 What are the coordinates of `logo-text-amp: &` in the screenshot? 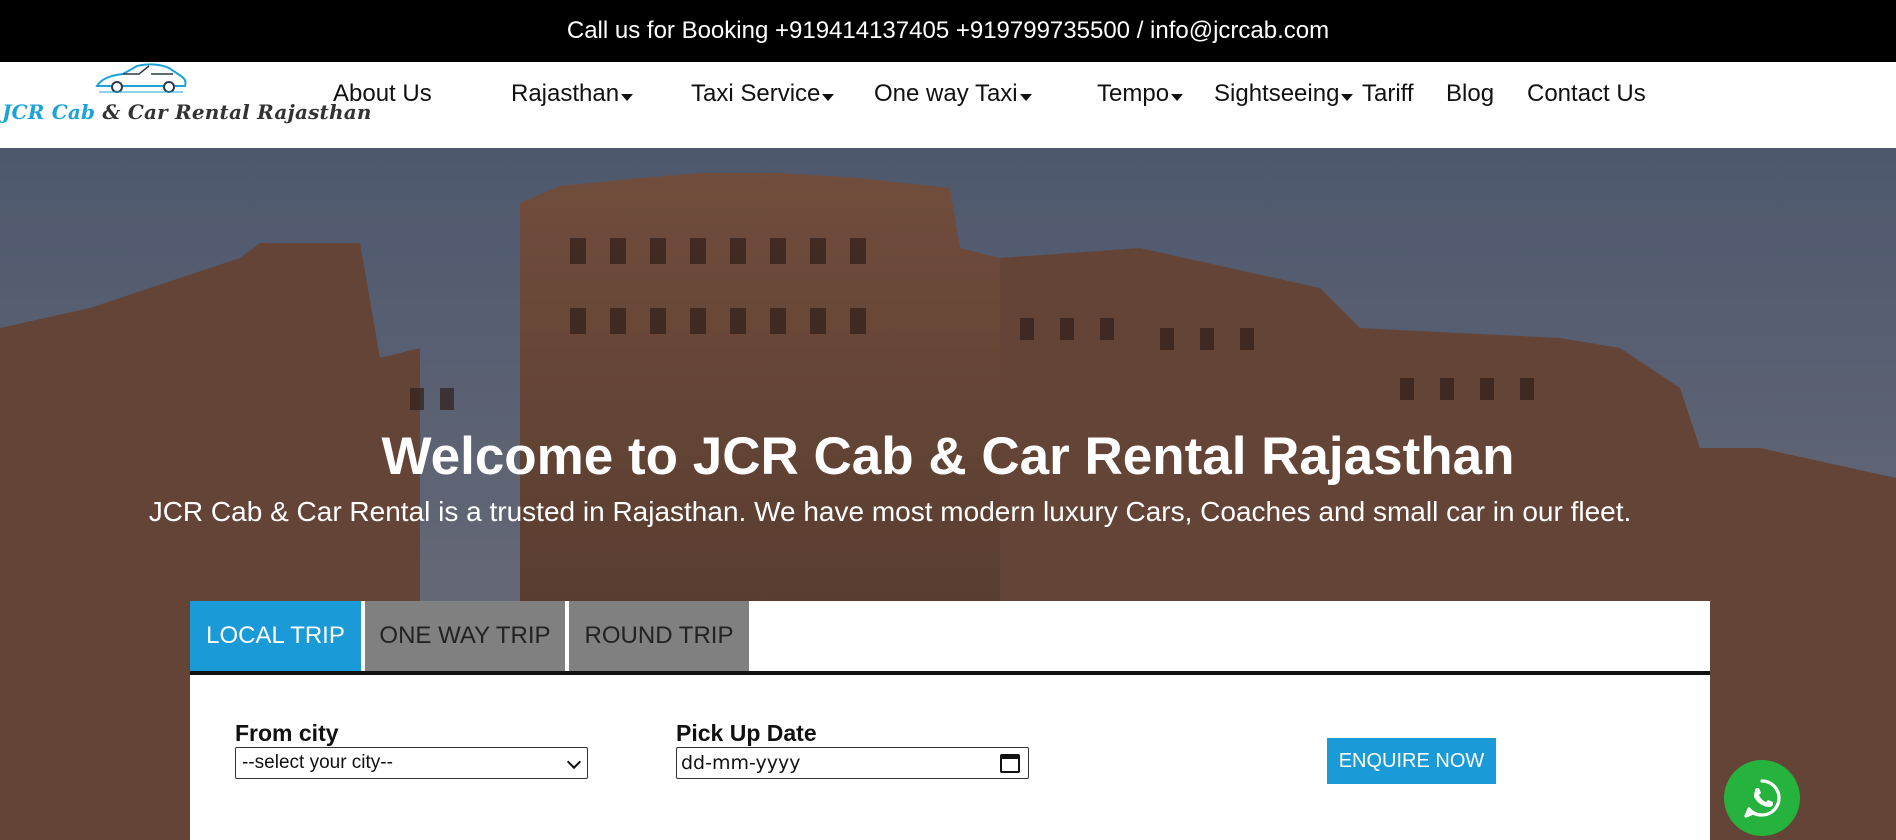 It's located at (111, 112).